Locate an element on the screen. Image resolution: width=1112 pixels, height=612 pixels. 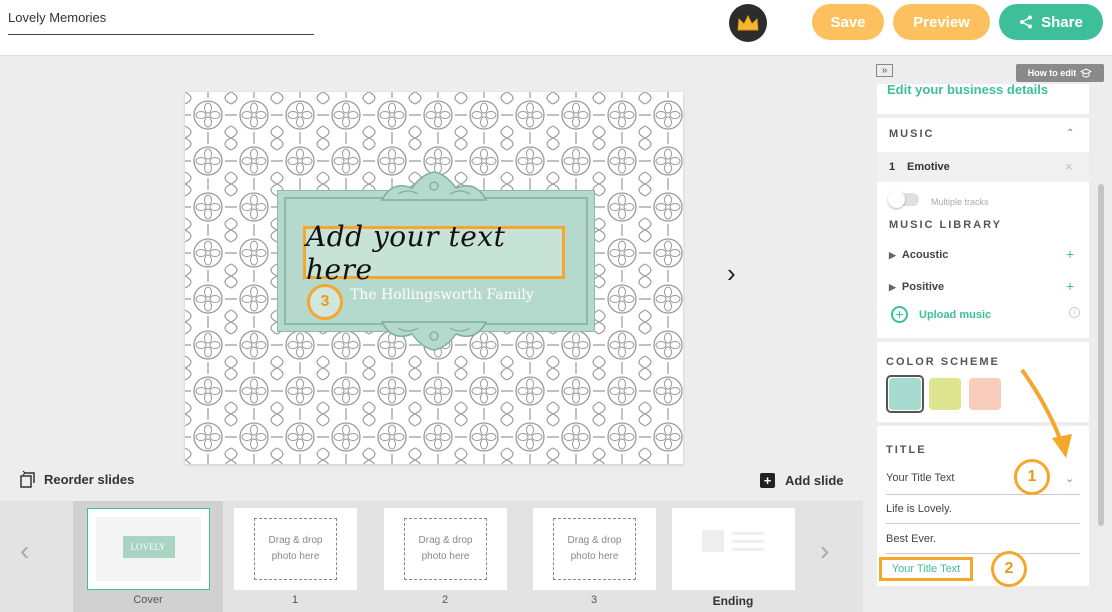
cover-label: Cover is located at coordinates (148, 600).